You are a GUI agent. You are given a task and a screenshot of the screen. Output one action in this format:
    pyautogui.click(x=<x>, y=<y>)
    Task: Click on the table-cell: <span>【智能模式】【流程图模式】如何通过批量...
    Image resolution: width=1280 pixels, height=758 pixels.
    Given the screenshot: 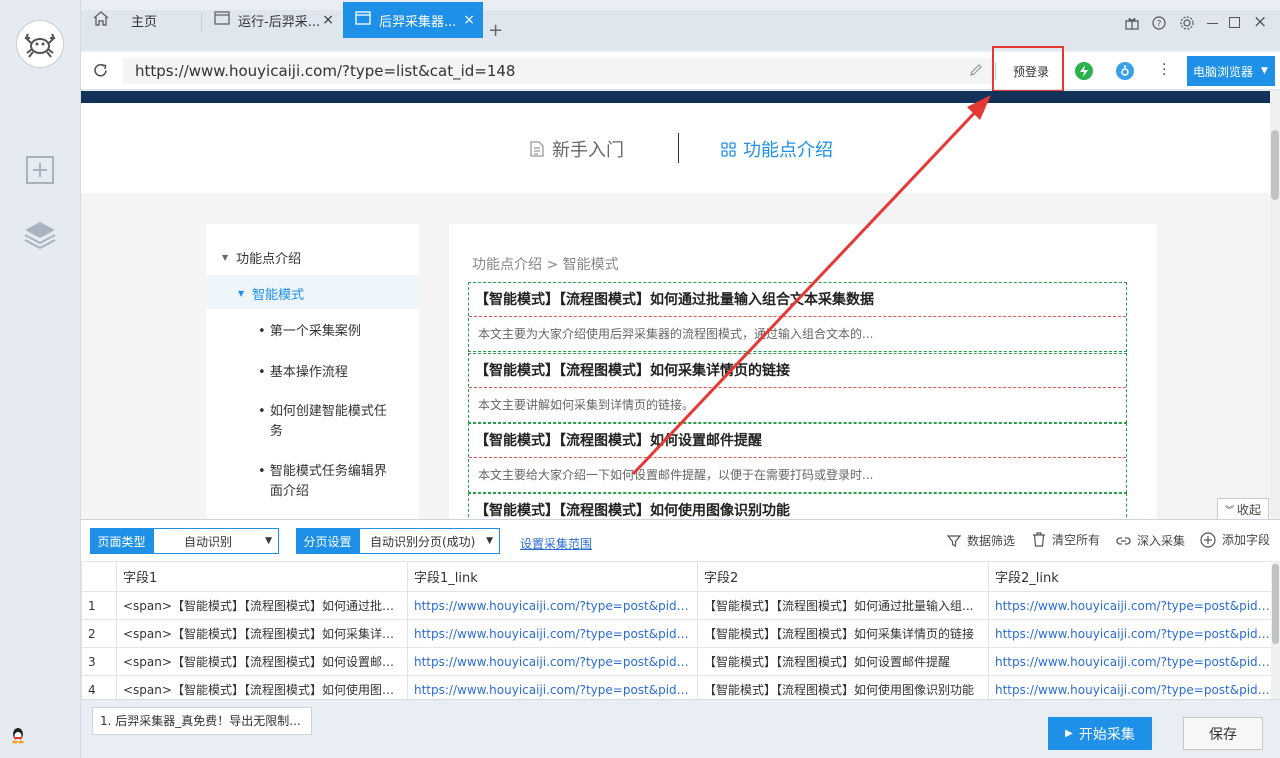 What is the action you would take?
    pyautogui.click(x=262, y=605)
    